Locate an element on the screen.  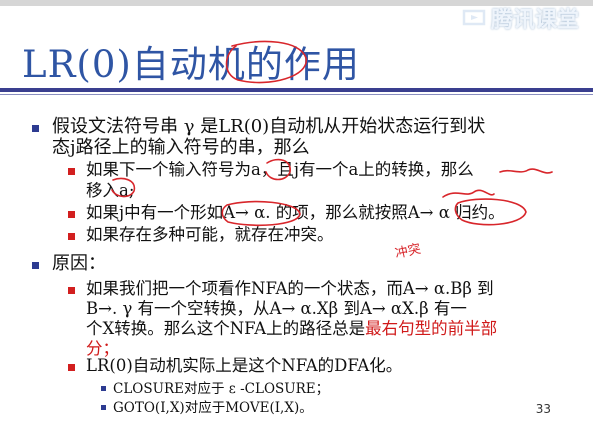
text-segment: 个X转换。那么这个NFA上的路径总是 is located at coordinates (226, 328).